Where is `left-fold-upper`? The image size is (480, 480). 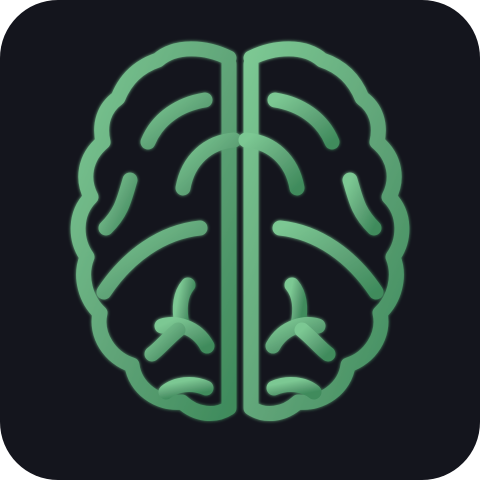
left-fold-upper is located at coordinates (176, 121).